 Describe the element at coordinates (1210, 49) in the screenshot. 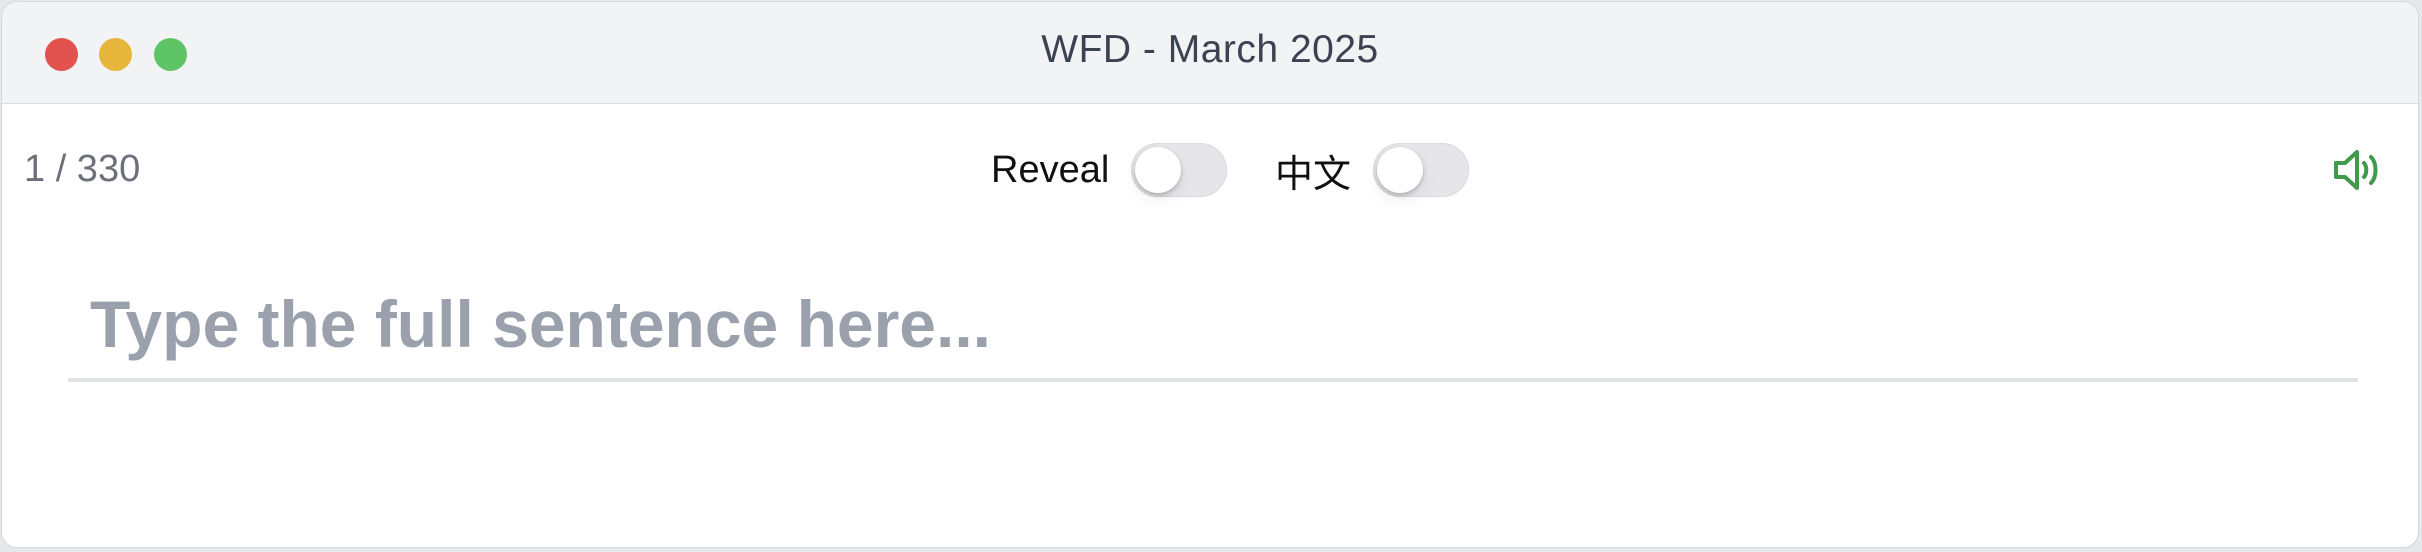

I see `window-title: WFD - March 2025` at that location.